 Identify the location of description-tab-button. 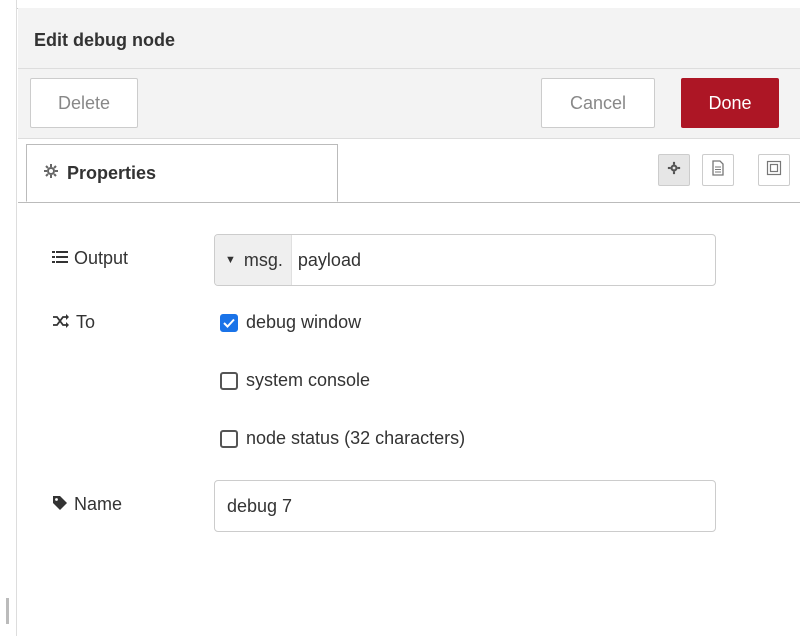
(718, 170).